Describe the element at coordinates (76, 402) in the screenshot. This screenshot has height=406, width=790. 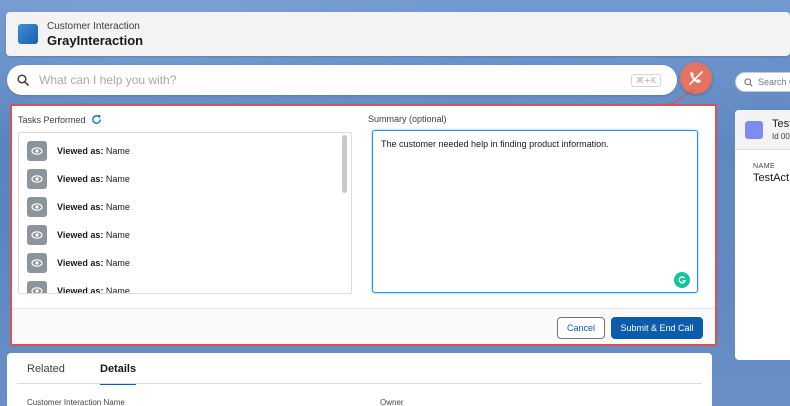
I see `field-label-name: Customer Interaction Name` at that location.